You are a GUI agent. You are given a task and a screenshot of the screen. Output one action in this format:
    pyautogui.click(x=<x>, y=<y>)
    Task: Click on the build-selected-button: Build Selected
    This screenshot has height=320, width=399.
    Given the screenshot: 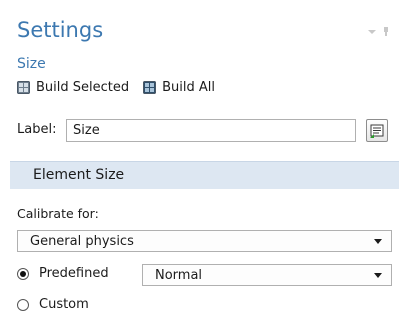 What is the action you would take?
    pyautogui.click(x=73, y=87)
    